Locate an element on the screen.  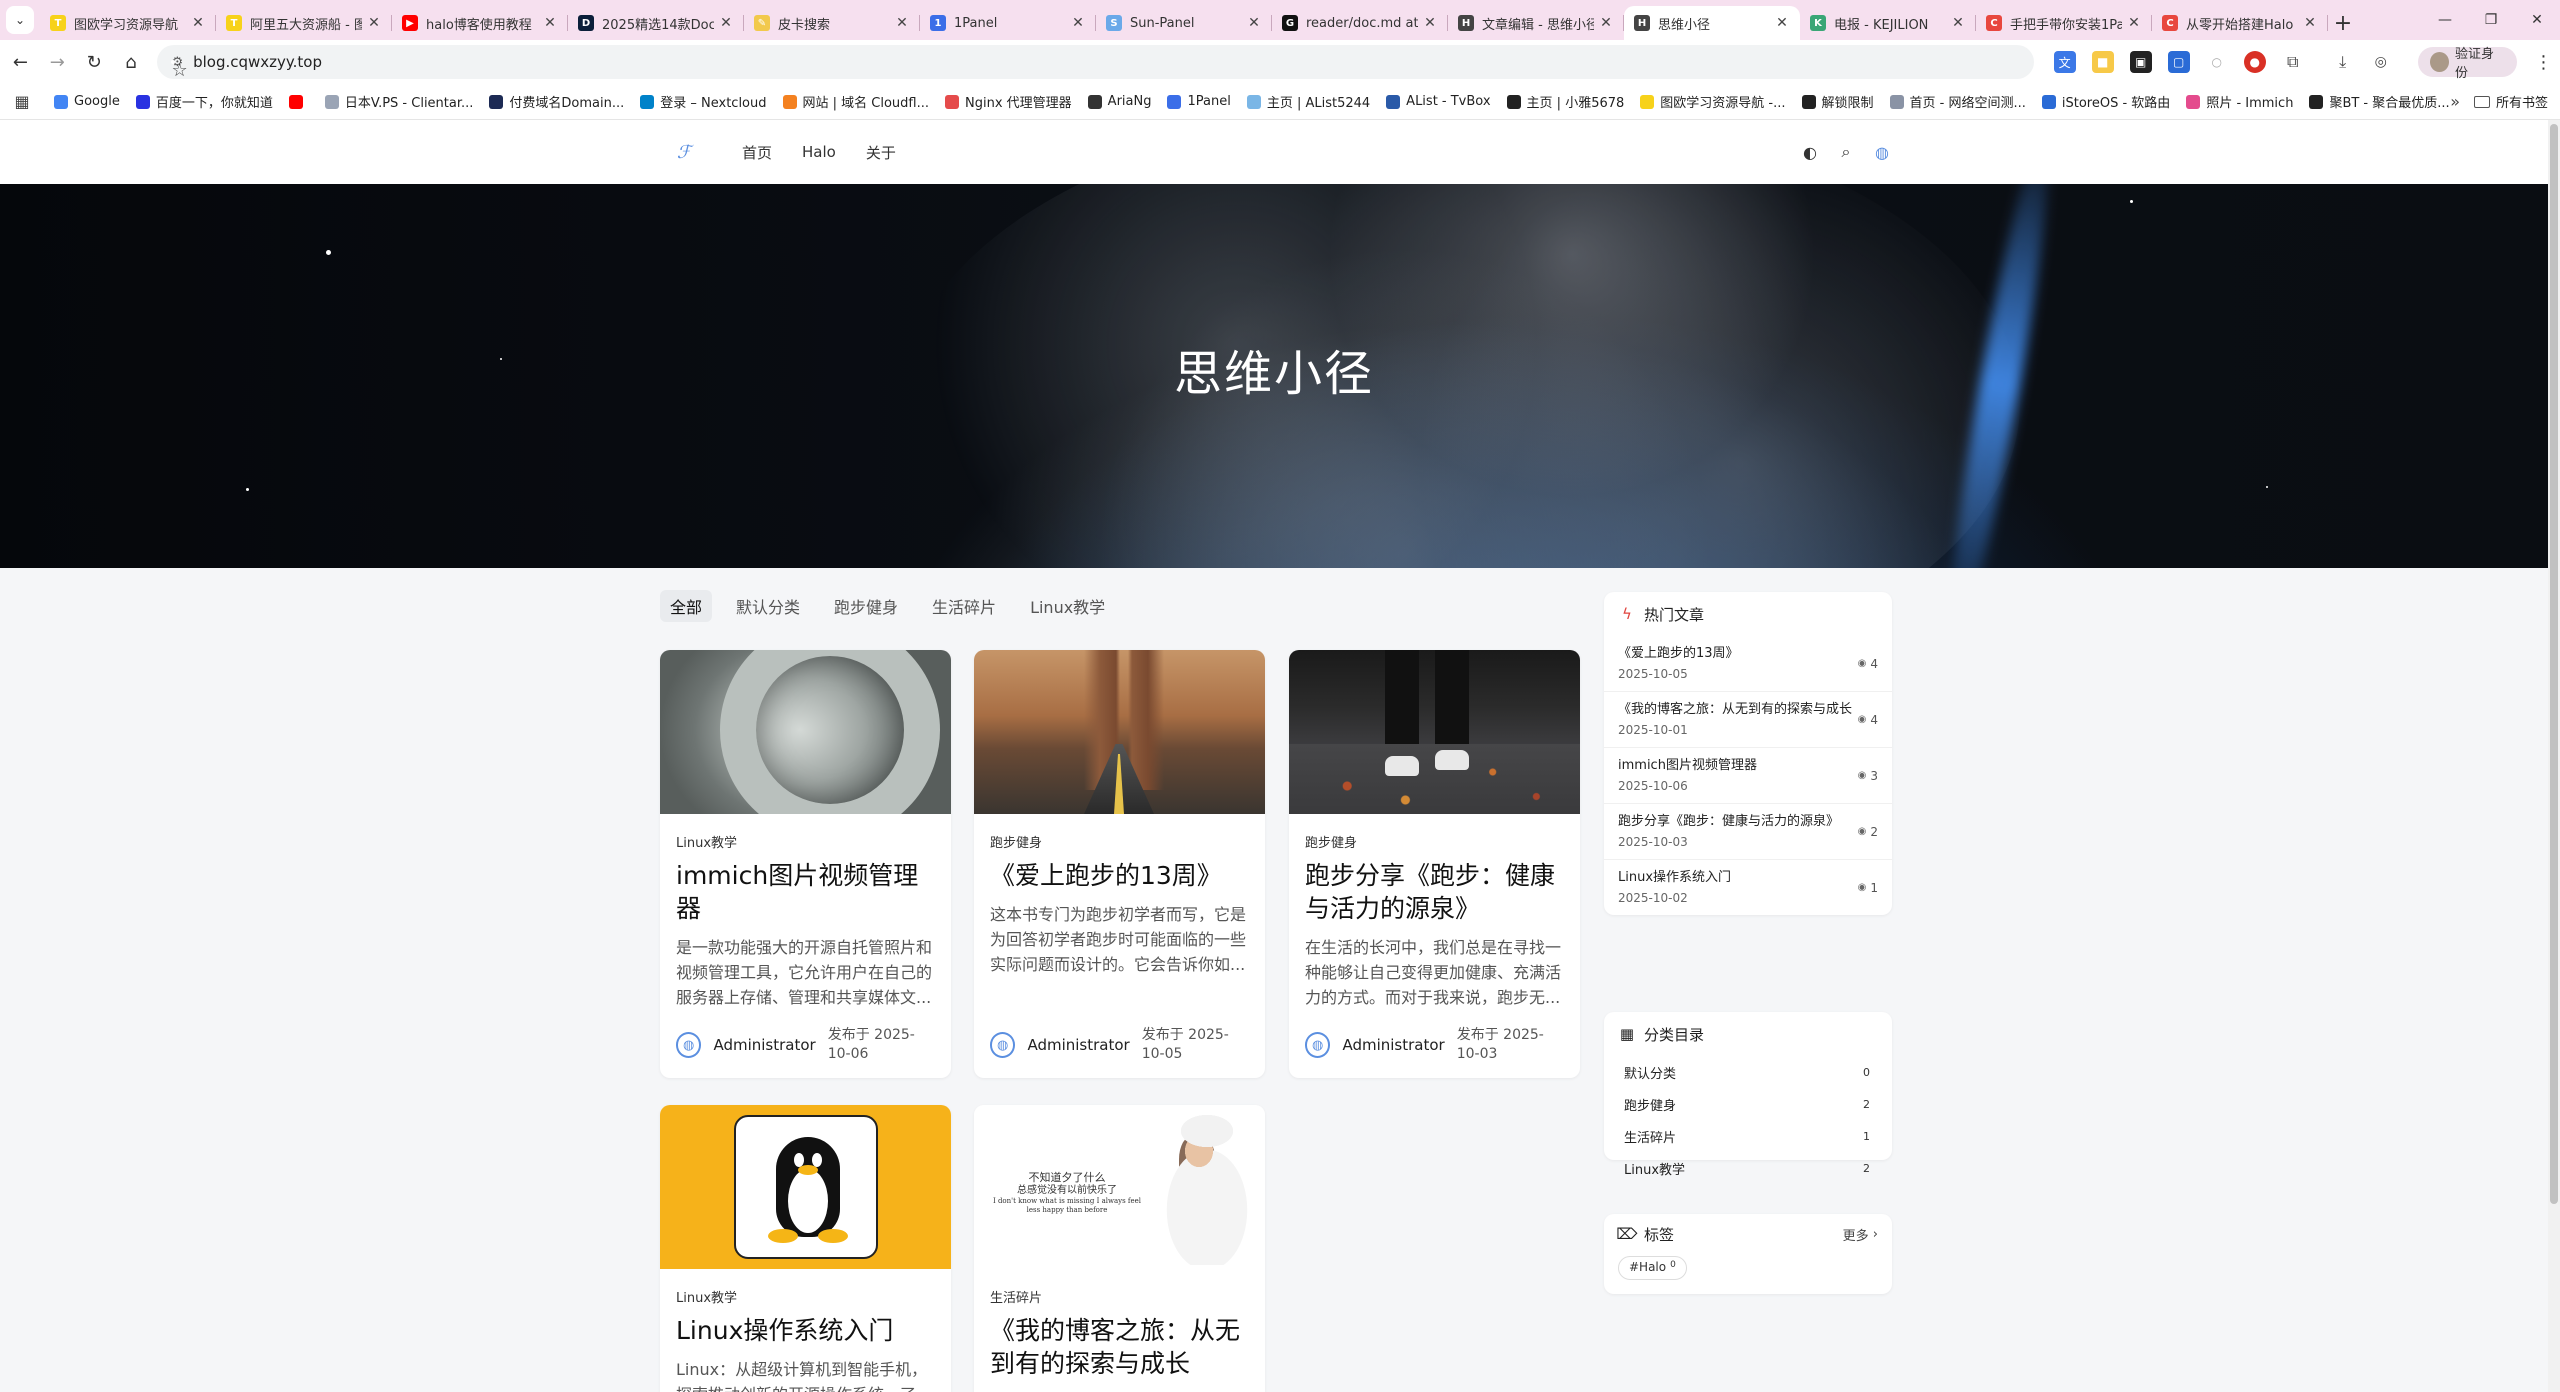
browser-tab: K 电报 - KEJILION ✕ is located at coordinates (1888, 23).